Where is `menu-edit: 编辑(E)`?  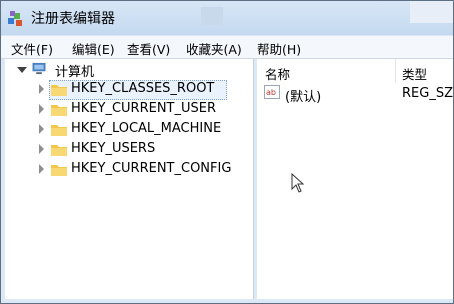 menu-edit: 编辑(E) is located at coordinates (93, 48).